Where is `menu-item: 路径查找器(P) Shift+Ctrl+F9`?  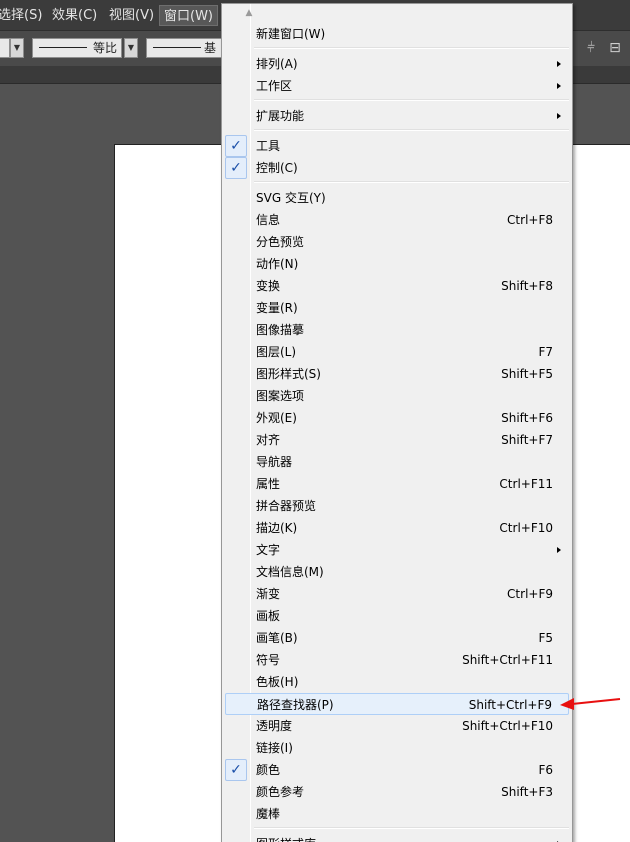
menu-item: 路径查找器(P) Shift+Ctrl+F9 is located at coordinates (397, 704).